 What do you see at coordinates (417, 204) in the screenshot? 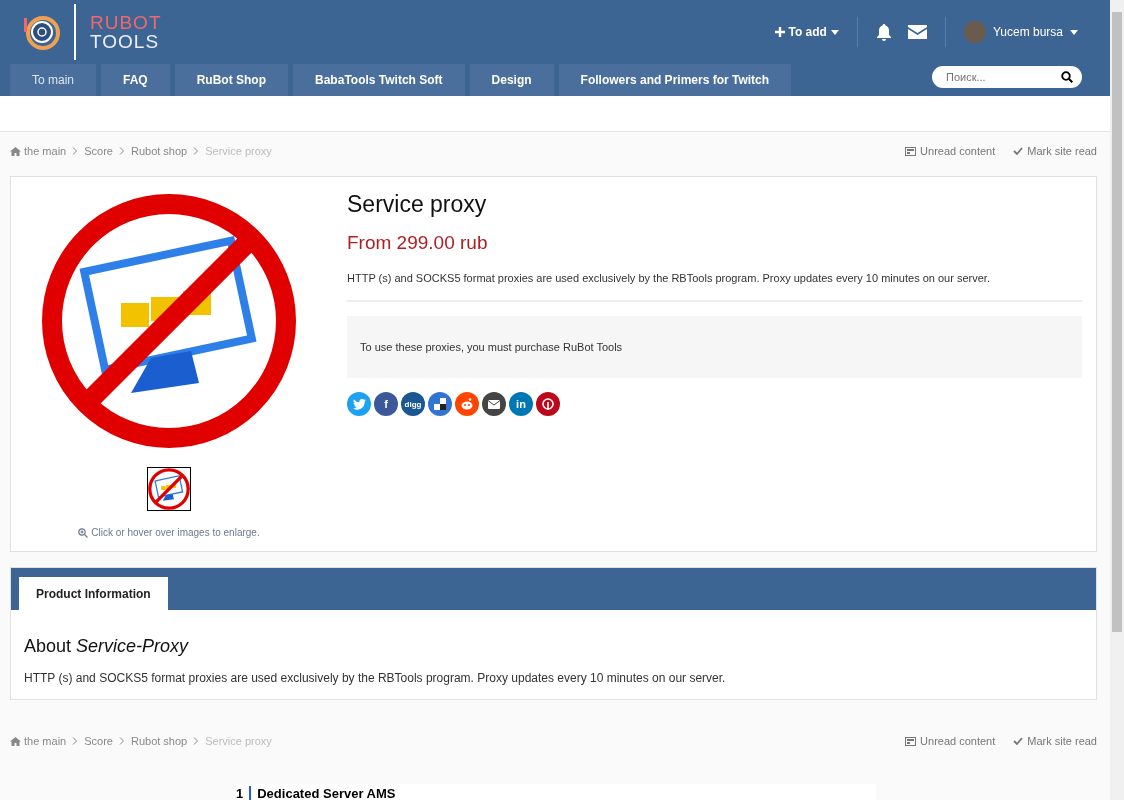
I see `product-title: Service proxy` at bounding box center [417, 204].